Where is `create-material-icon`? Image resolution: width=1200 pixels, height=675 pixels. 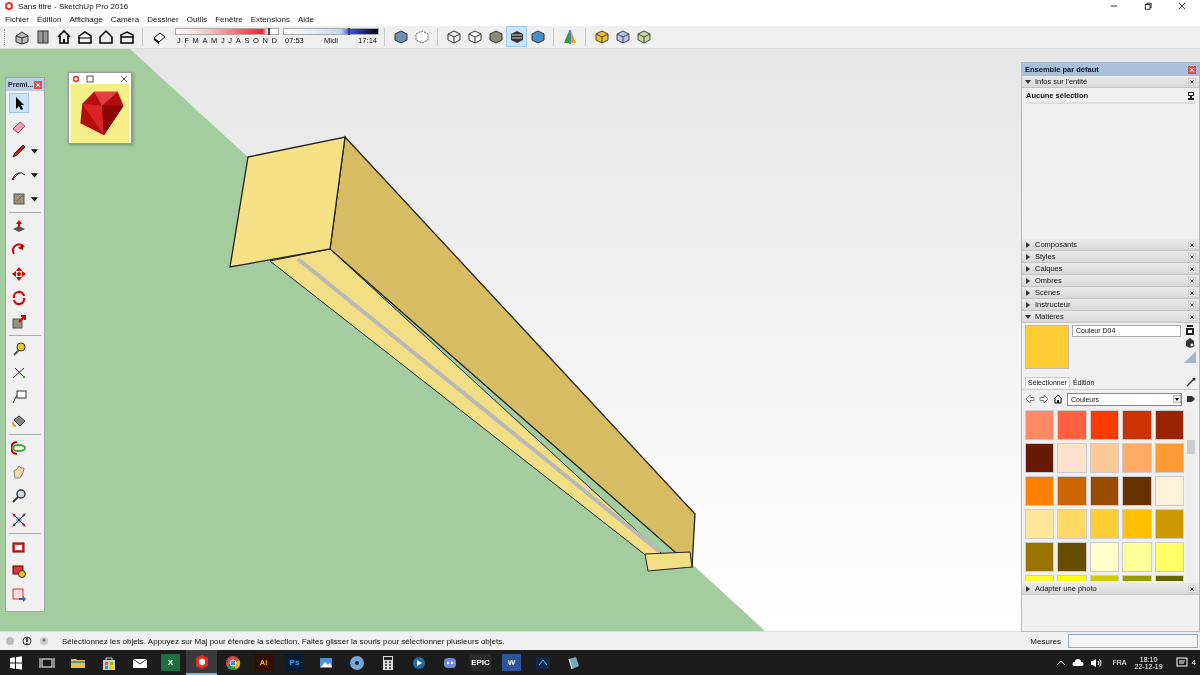
create-material-icon is located at coordinates (1190, 330).